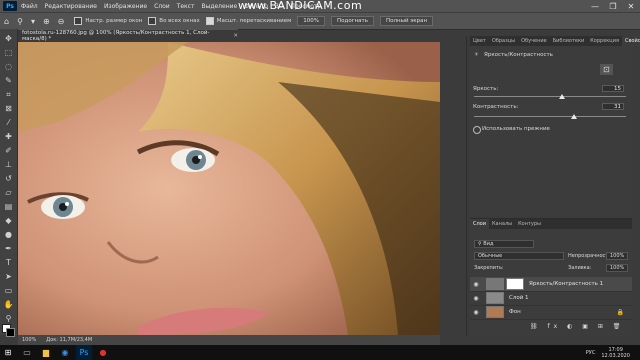 This screenshot has width=640, height=360. What do you see at coordinates (515, 284) in the screenshot?
I see `layer-mask-thumbnail` at bounding box center [515, 284].